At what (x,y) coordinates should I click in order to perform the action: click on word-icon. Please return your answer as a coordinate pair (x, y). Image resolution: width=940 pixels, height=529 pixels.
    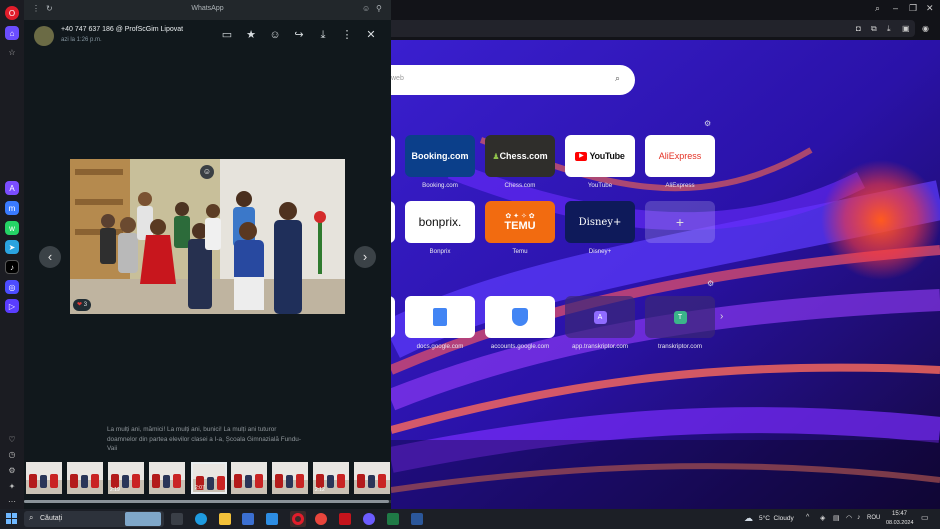
    Looking at the image, I should click on (417, 519).